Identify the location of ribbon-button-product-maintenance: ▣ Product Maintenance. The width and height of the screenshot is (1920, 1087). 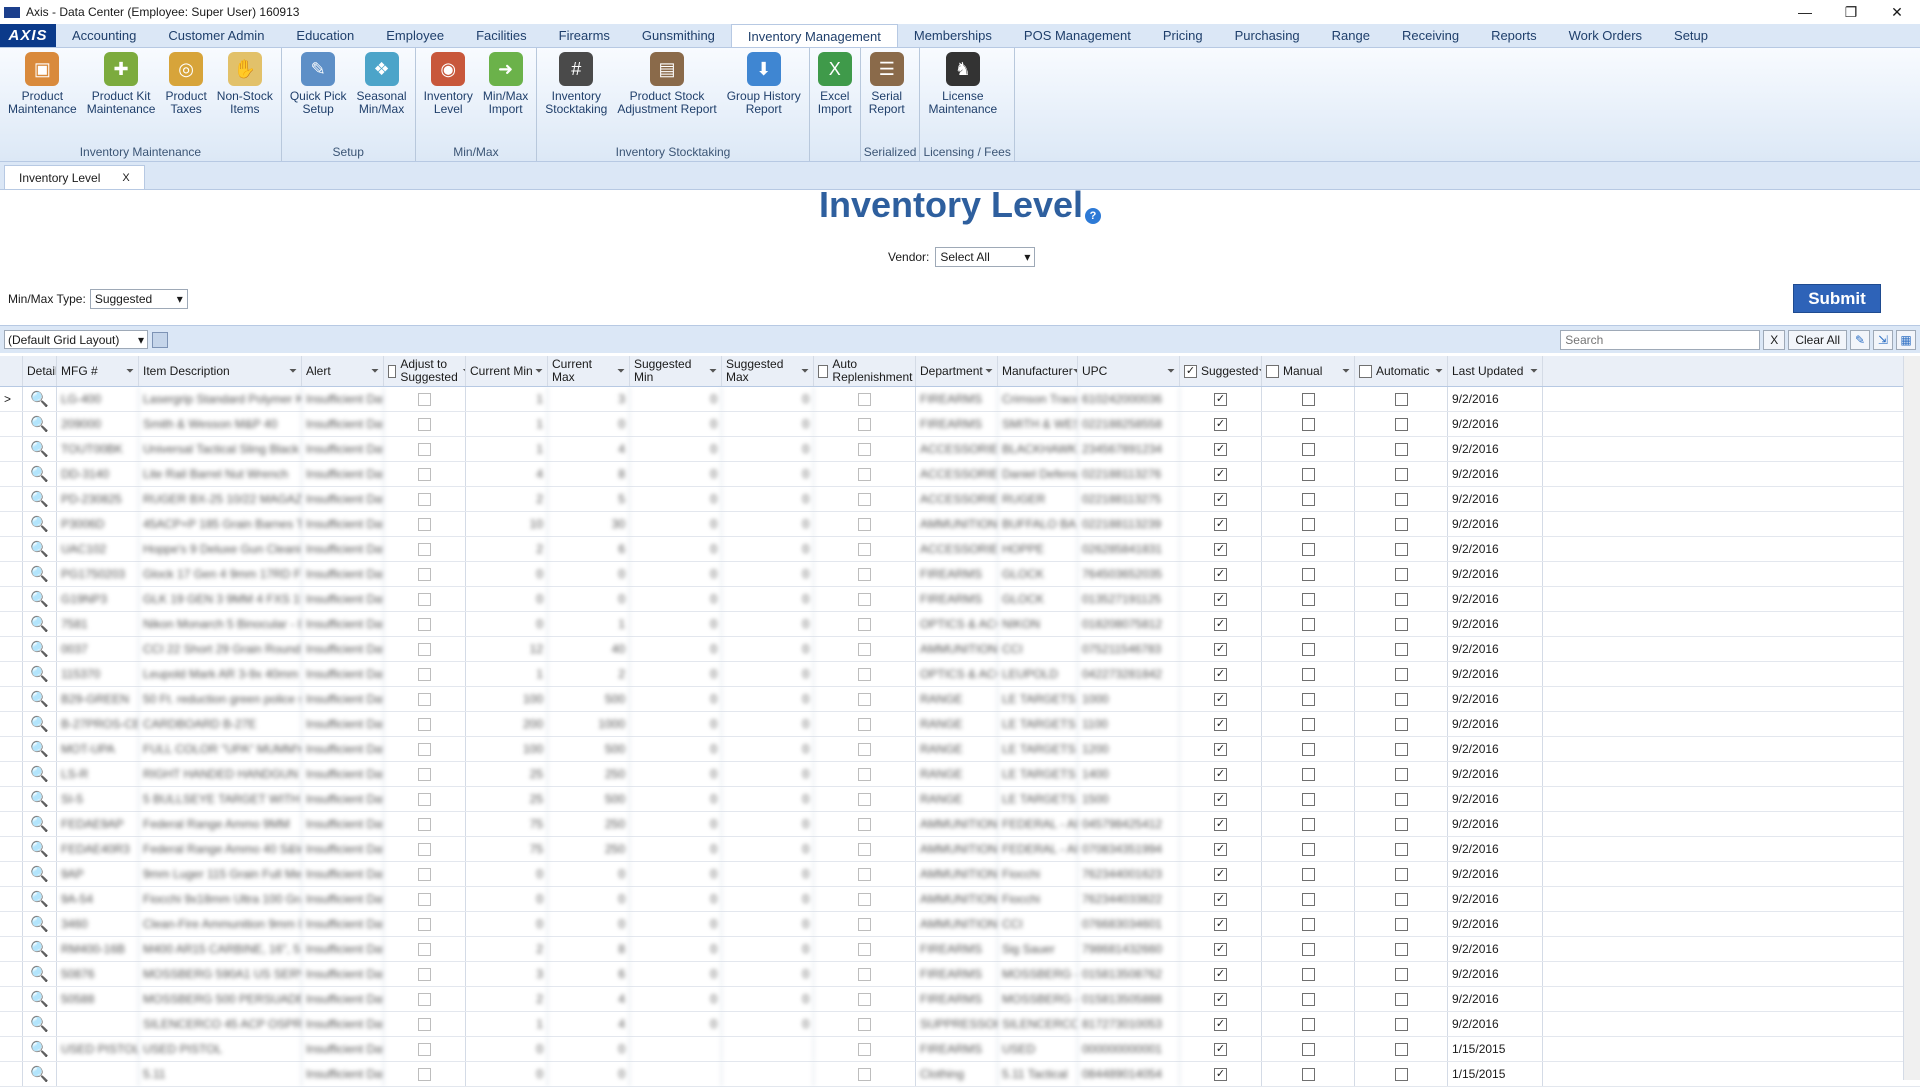
(42, 96).